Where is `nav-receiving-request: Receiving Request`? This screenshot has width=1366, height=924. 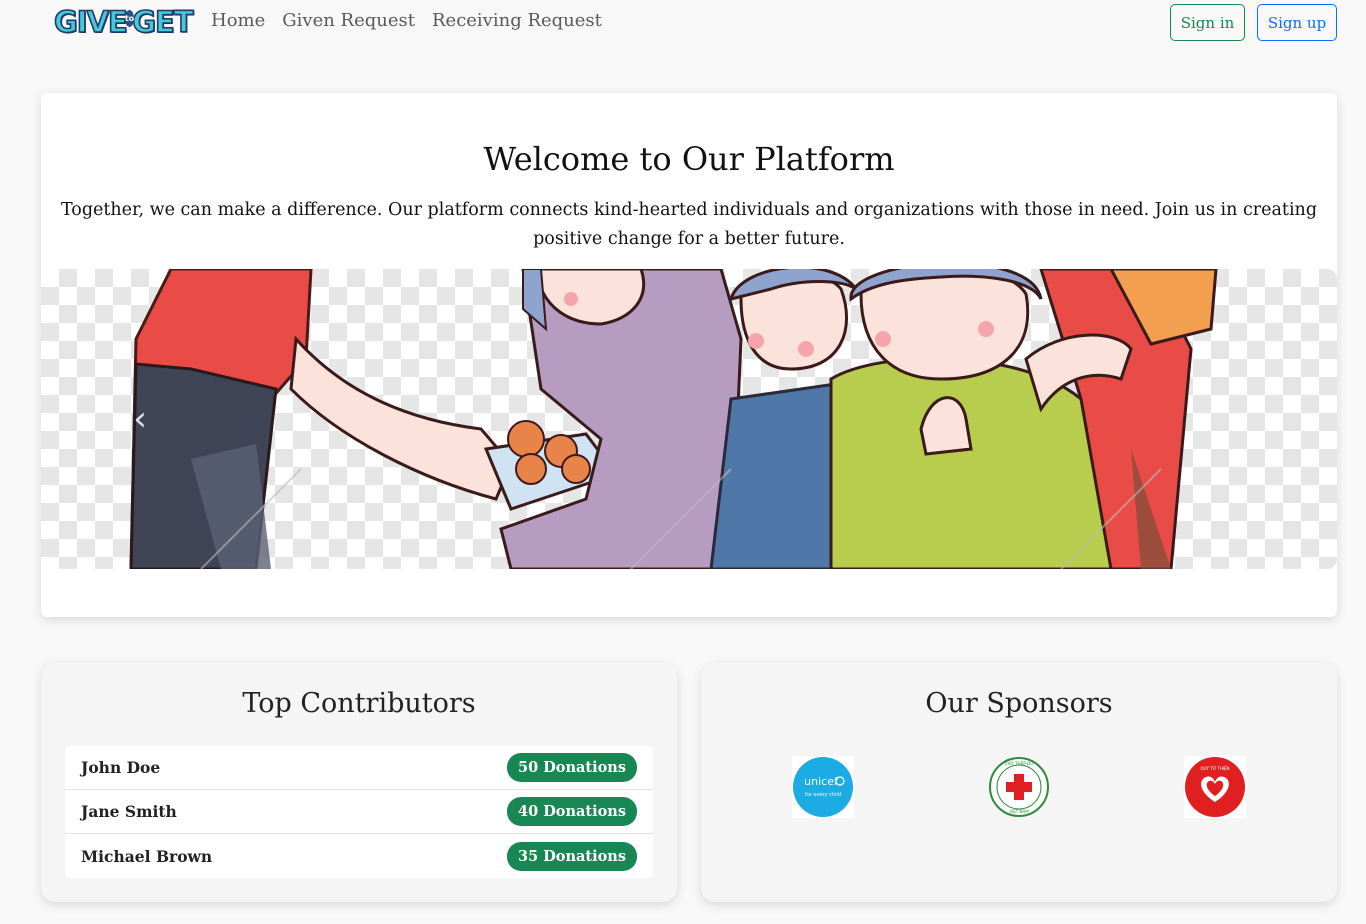
nav-receiving-request: Receiving Request is located at coordinates (517, 20).